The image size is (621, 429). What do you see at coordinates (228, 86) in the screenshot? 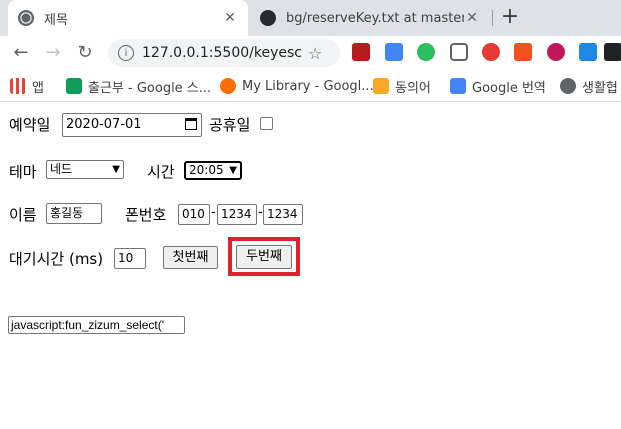
I see `music-icon` at bounding box center [228, 86].